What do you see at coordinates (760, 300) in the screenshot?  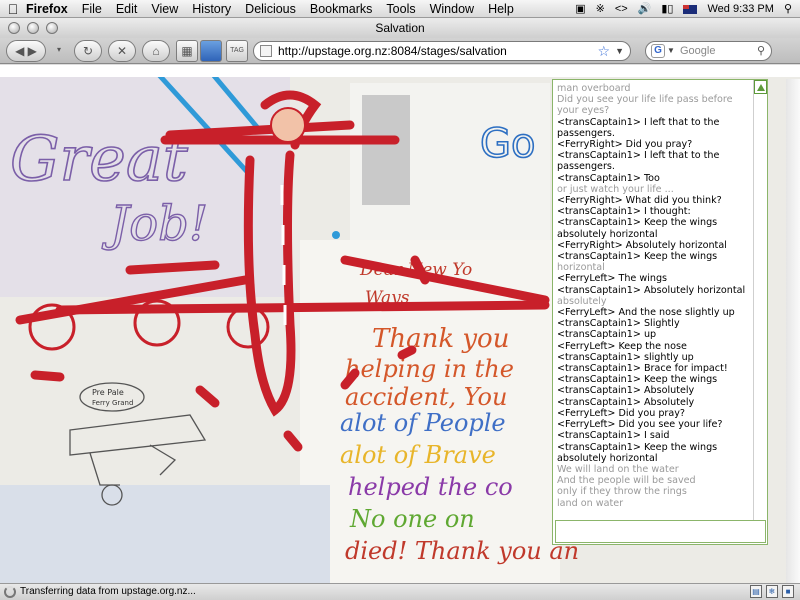 I see `chat-scrollbar` at bounding box center [760, 300].